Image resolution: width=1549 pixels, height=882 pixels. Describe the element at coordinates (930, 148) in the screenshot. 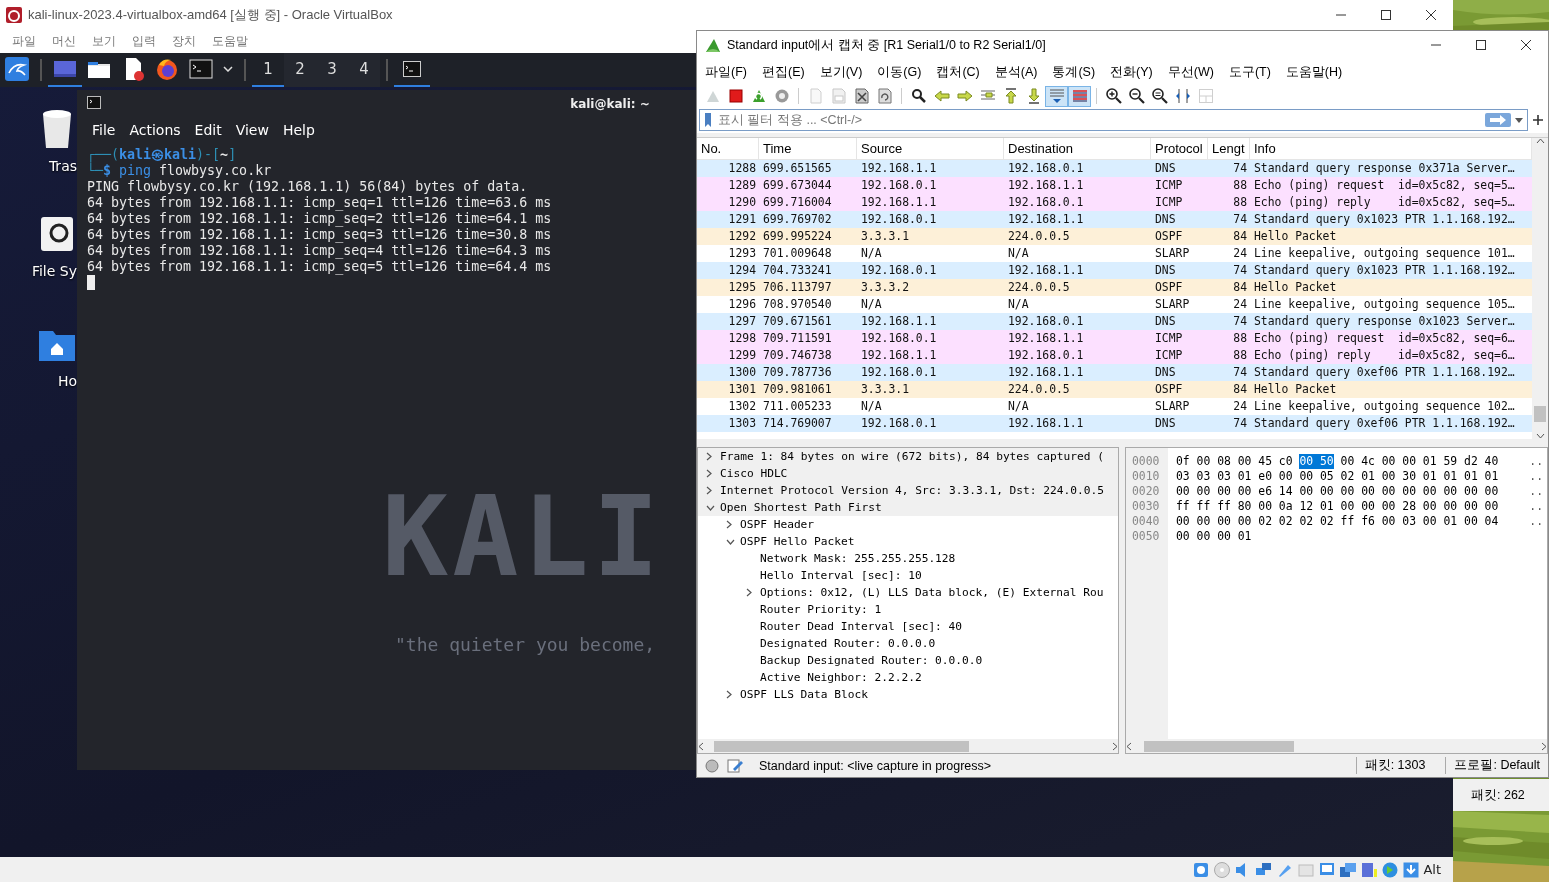

I see `column-header: Source` at that location.